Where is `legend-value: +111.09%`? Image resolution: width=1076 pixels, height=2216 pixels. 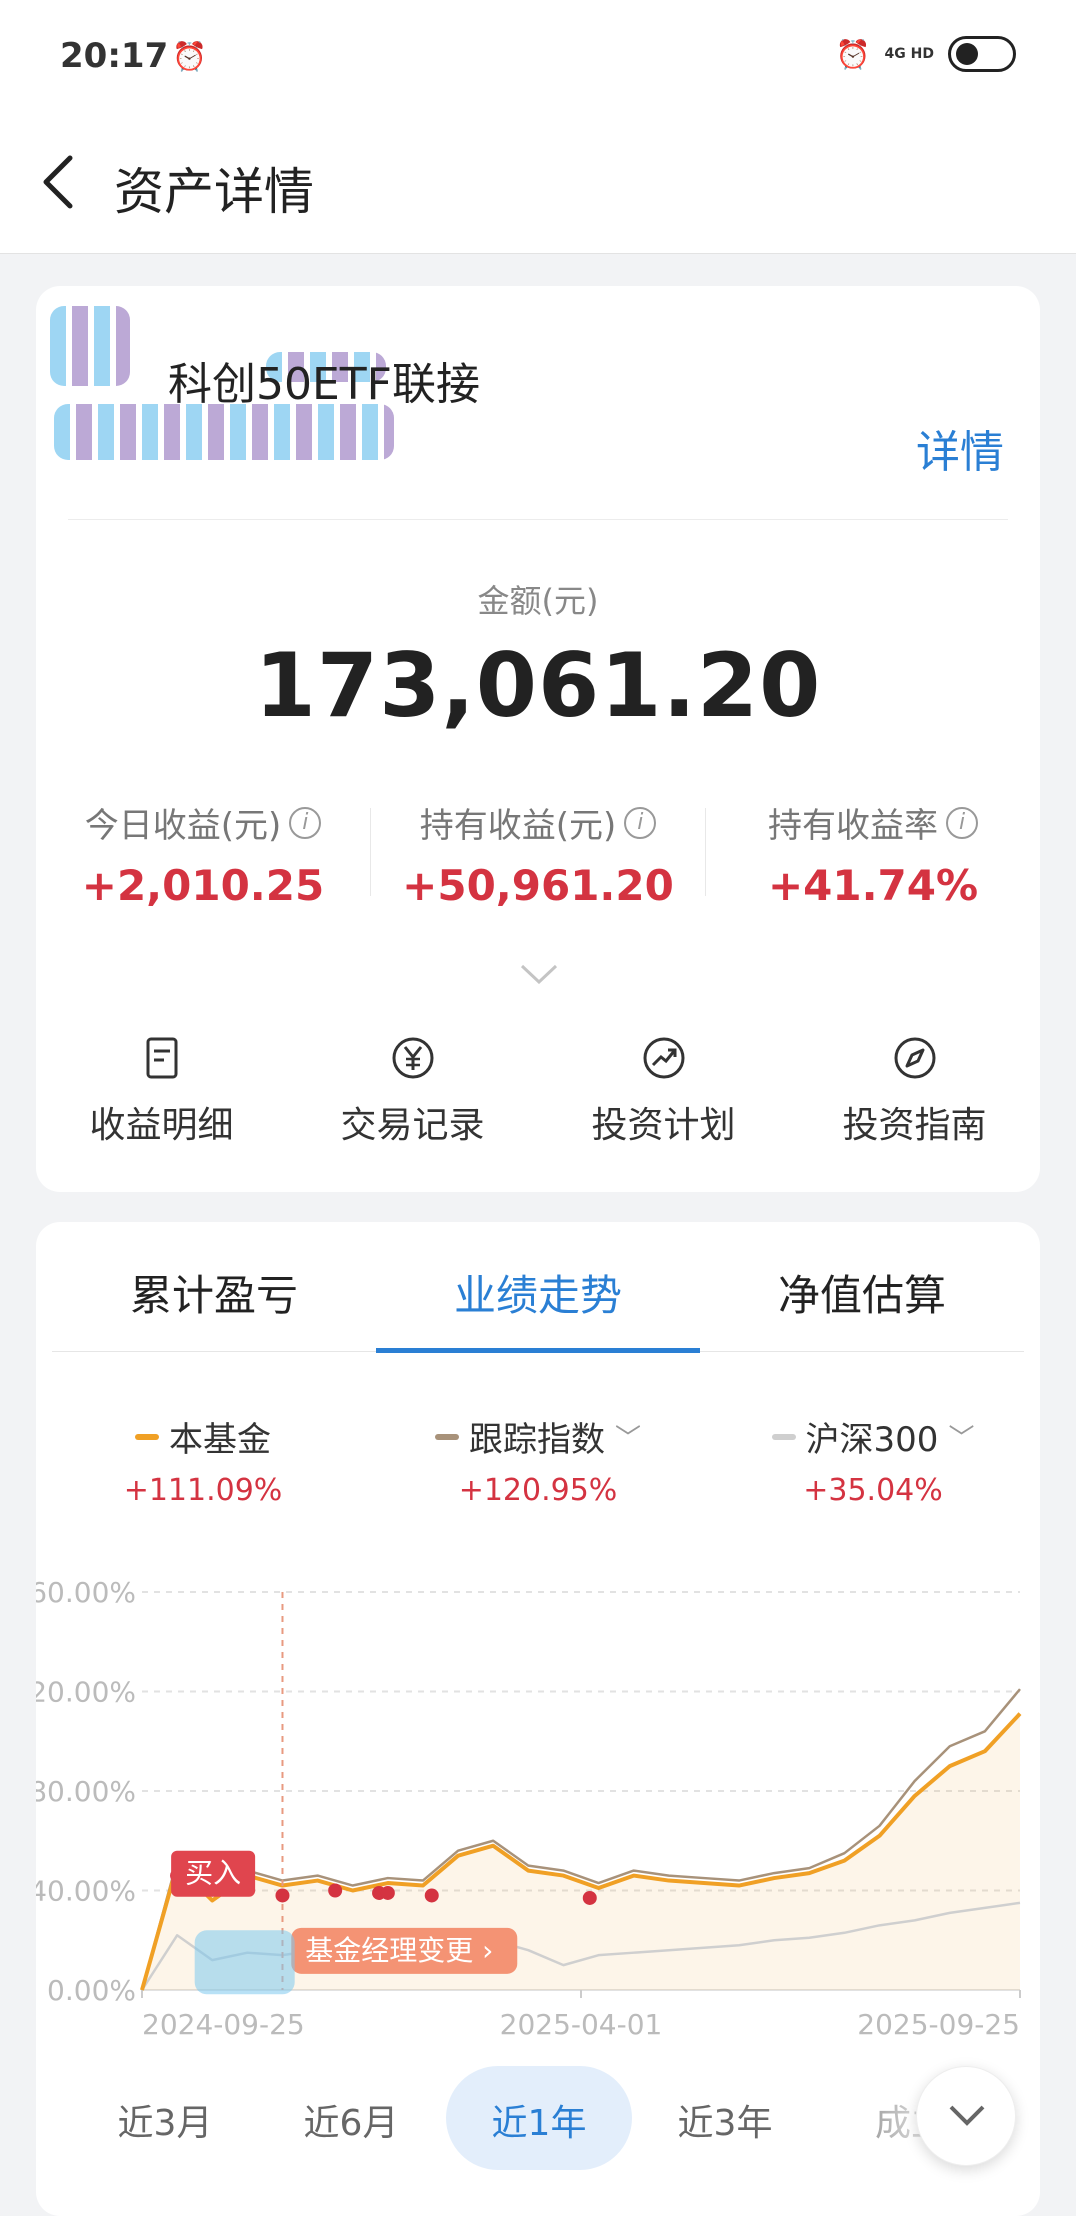
legend-value: +111.09% is located at coordinates (203, 1490).